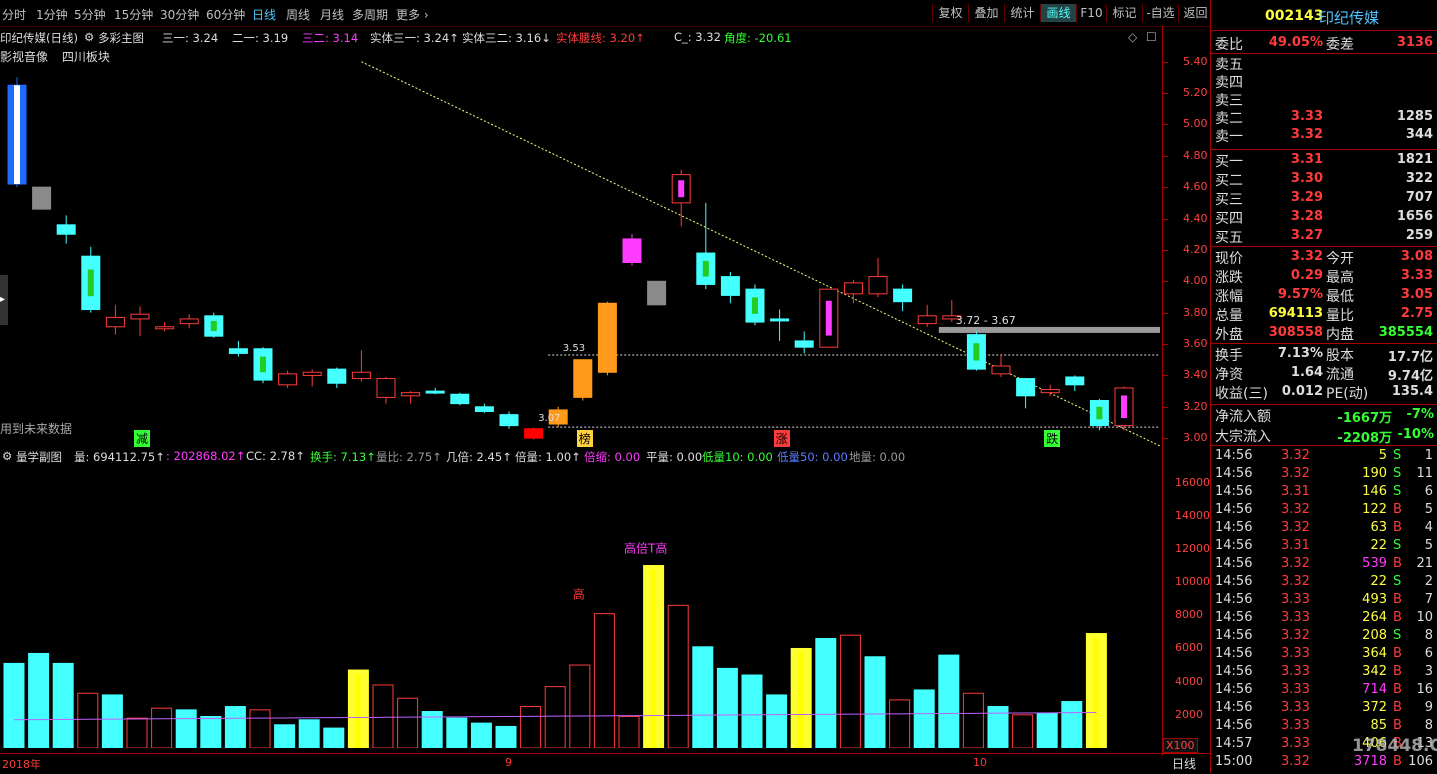 This screenshot has height=774, width=1437. Describe the element at coordinates (133, 14) in the screenshot. I see `period-tab: 15分钟` at that location.